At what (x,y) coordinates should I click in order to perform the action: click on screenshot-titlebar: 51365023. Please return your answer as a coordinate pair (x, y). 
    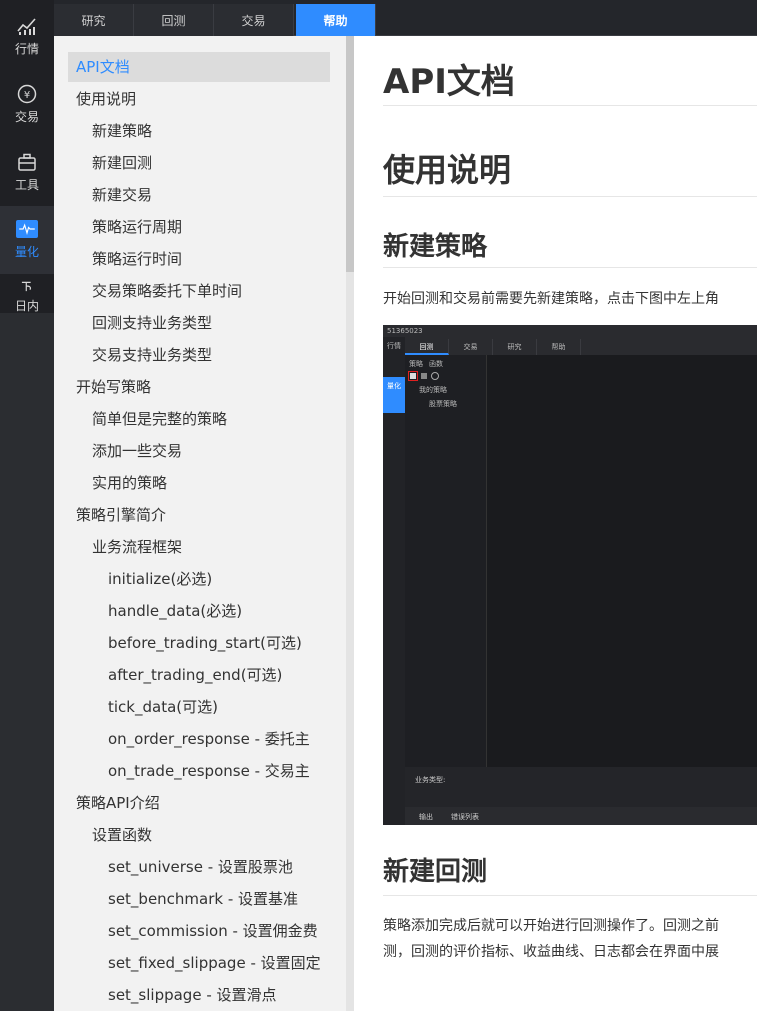
    Looking at the image, I should click on (570, 331).